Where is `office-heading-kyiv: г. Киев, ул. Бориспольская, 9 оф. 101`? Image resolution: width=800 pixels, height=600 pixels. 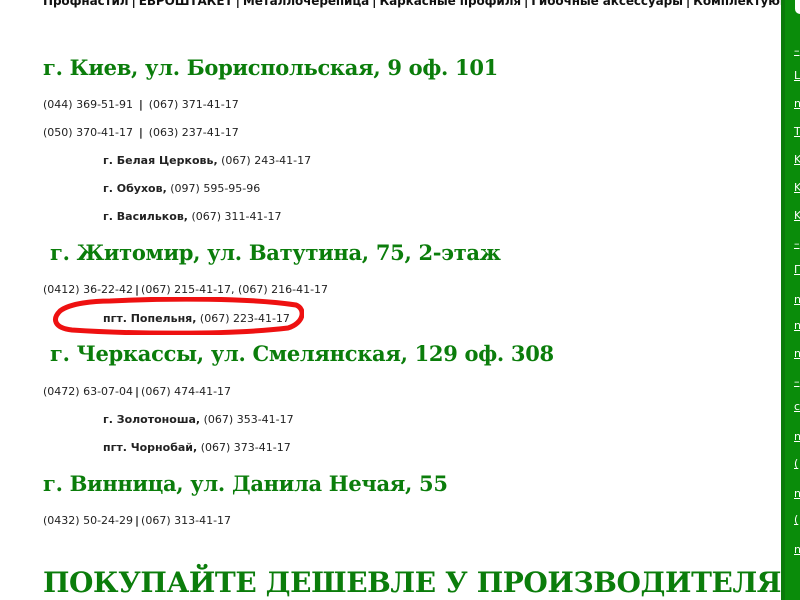
office-heading-kyiv: г. Киев, ул. Бориспольская, 9 оф. 101 is located at coordinates (270, 67).